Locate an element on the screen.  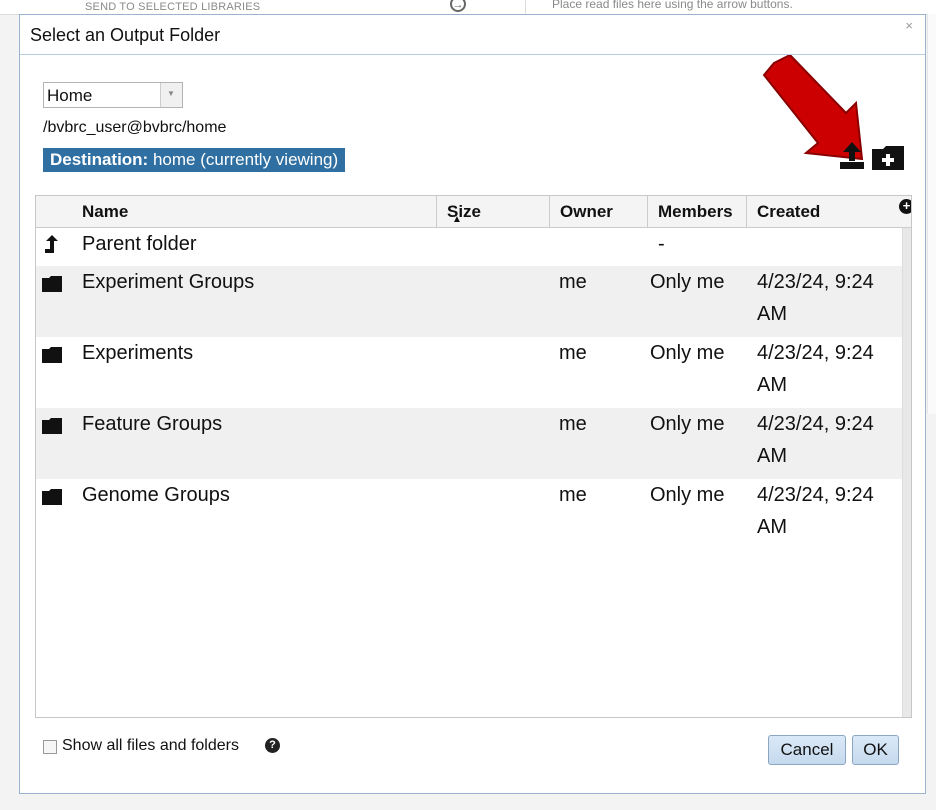
column-label: Name is located at coordinates (105, 211).